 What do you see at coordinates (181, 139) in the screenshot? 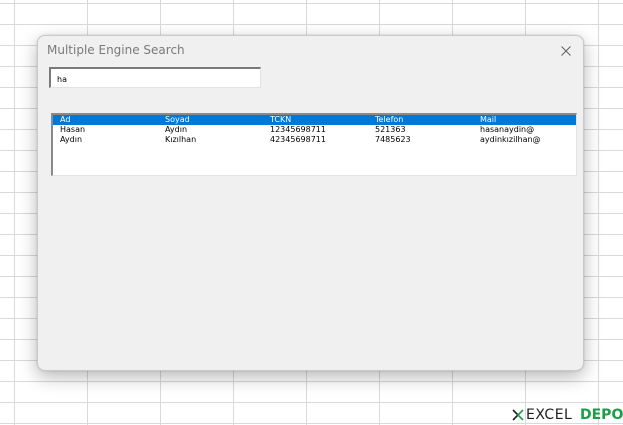
I see `cell-soyad: Kızılhan` at bounding box center [181, 139].